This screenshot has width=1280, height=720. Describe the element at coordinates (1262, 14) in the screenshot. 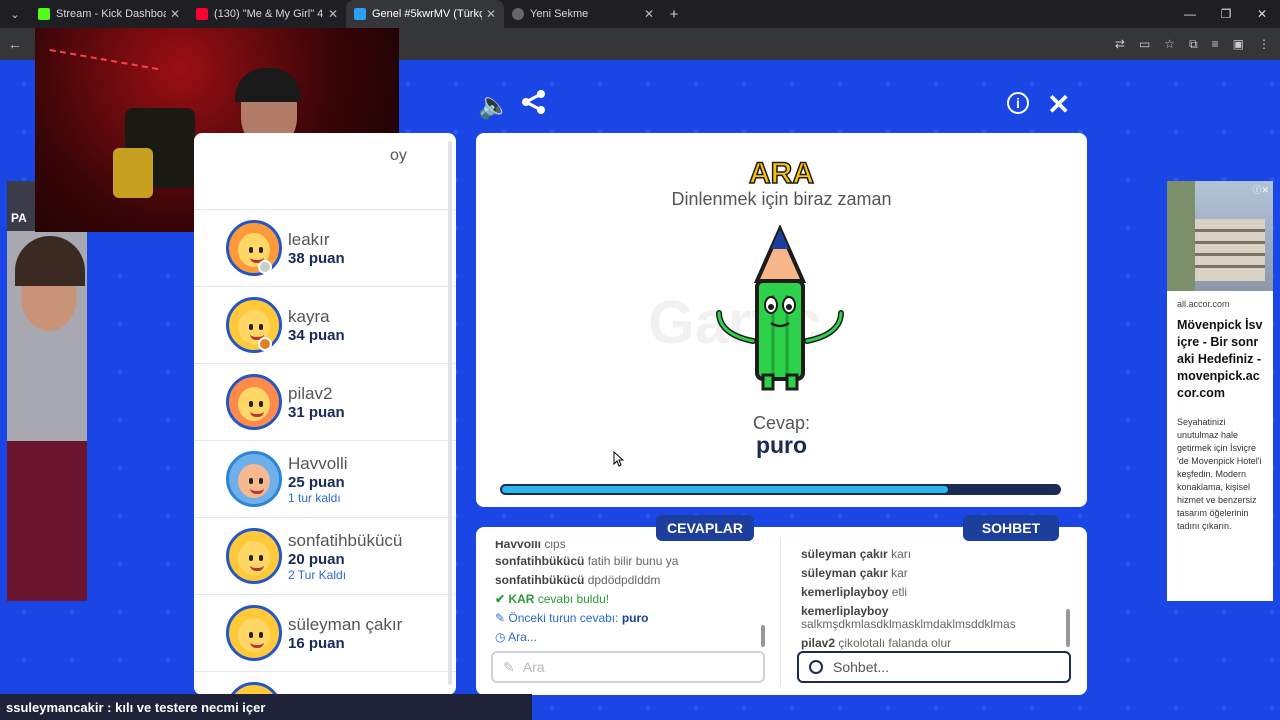

I see `window-close-icon: ✕` at that location.